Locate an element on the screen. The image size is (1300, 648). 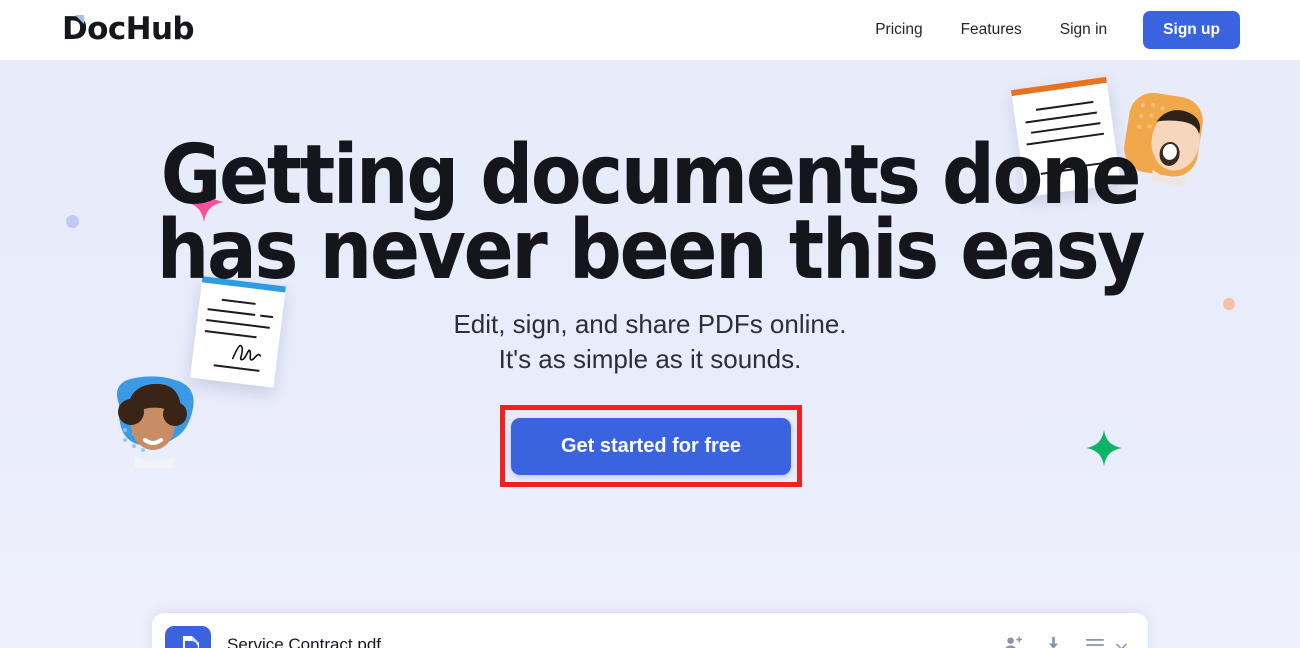
editor-header: Service Contract.pdf is located at coordinates (650, 630).